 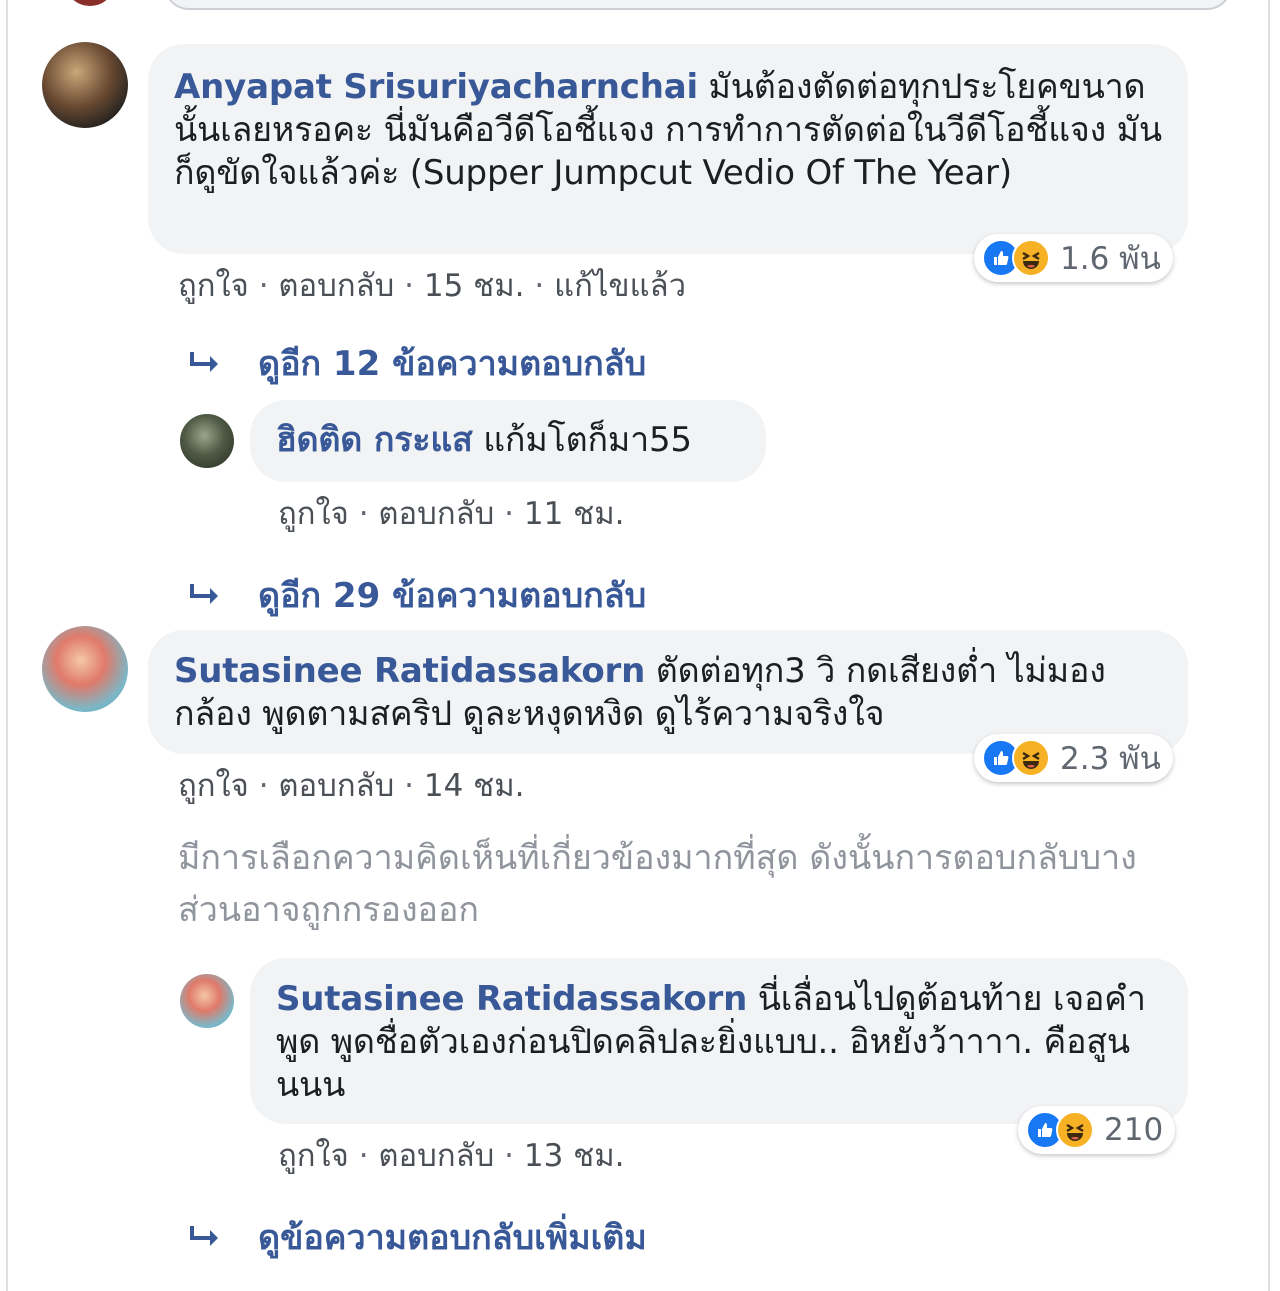 What do you see at coordinates (1134, 1130) in the screenshot?
I see `reaction-count: 210` at bounding box center [1134, 1130].